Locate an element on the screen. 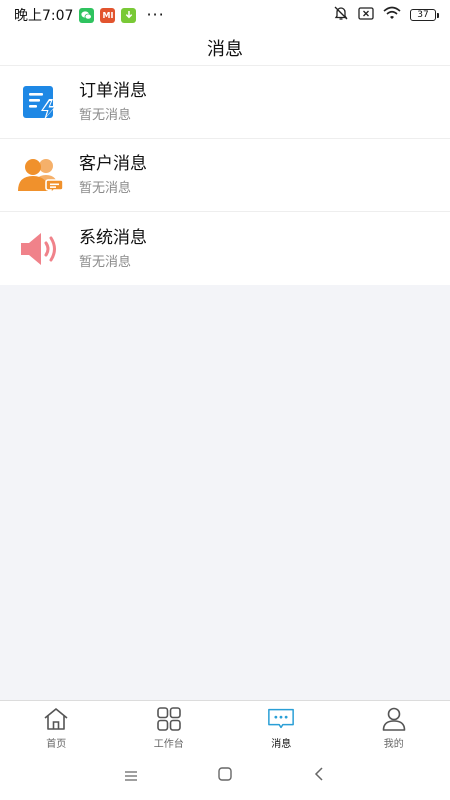  battery-icon: 37 is located at coordinates (424, 15).